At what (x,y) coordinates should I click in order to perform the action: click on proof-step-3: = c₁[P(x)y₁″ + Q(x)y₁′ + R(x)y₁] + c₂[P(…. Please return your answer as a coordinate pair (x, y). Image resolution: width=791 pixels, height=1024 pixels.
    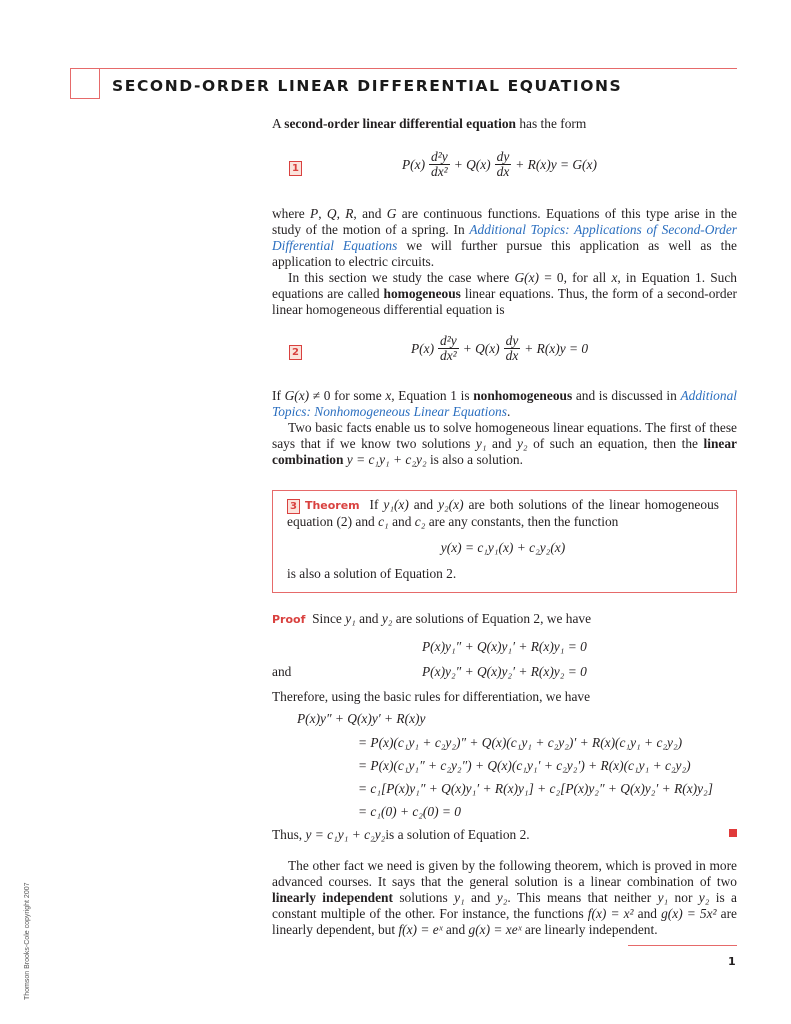
    Looking at the image, I should click on (535, 788).